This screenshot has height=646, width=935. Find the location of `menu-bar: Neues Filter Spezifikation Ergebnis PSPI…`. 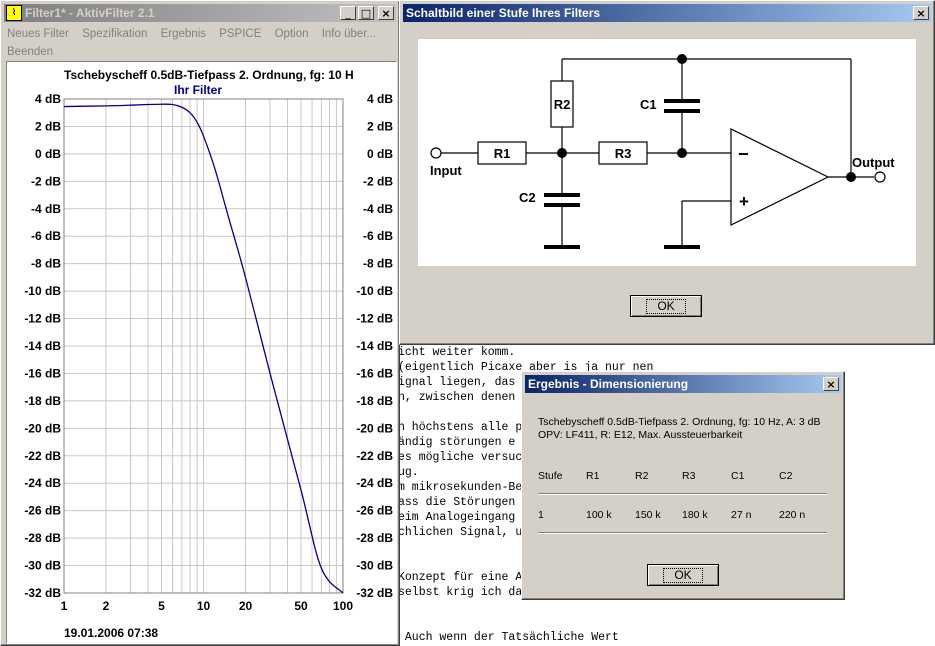

menu-bar: Neues Filter Spezifikation Ergebnis PSPI… is located at coordinates (200, 43).